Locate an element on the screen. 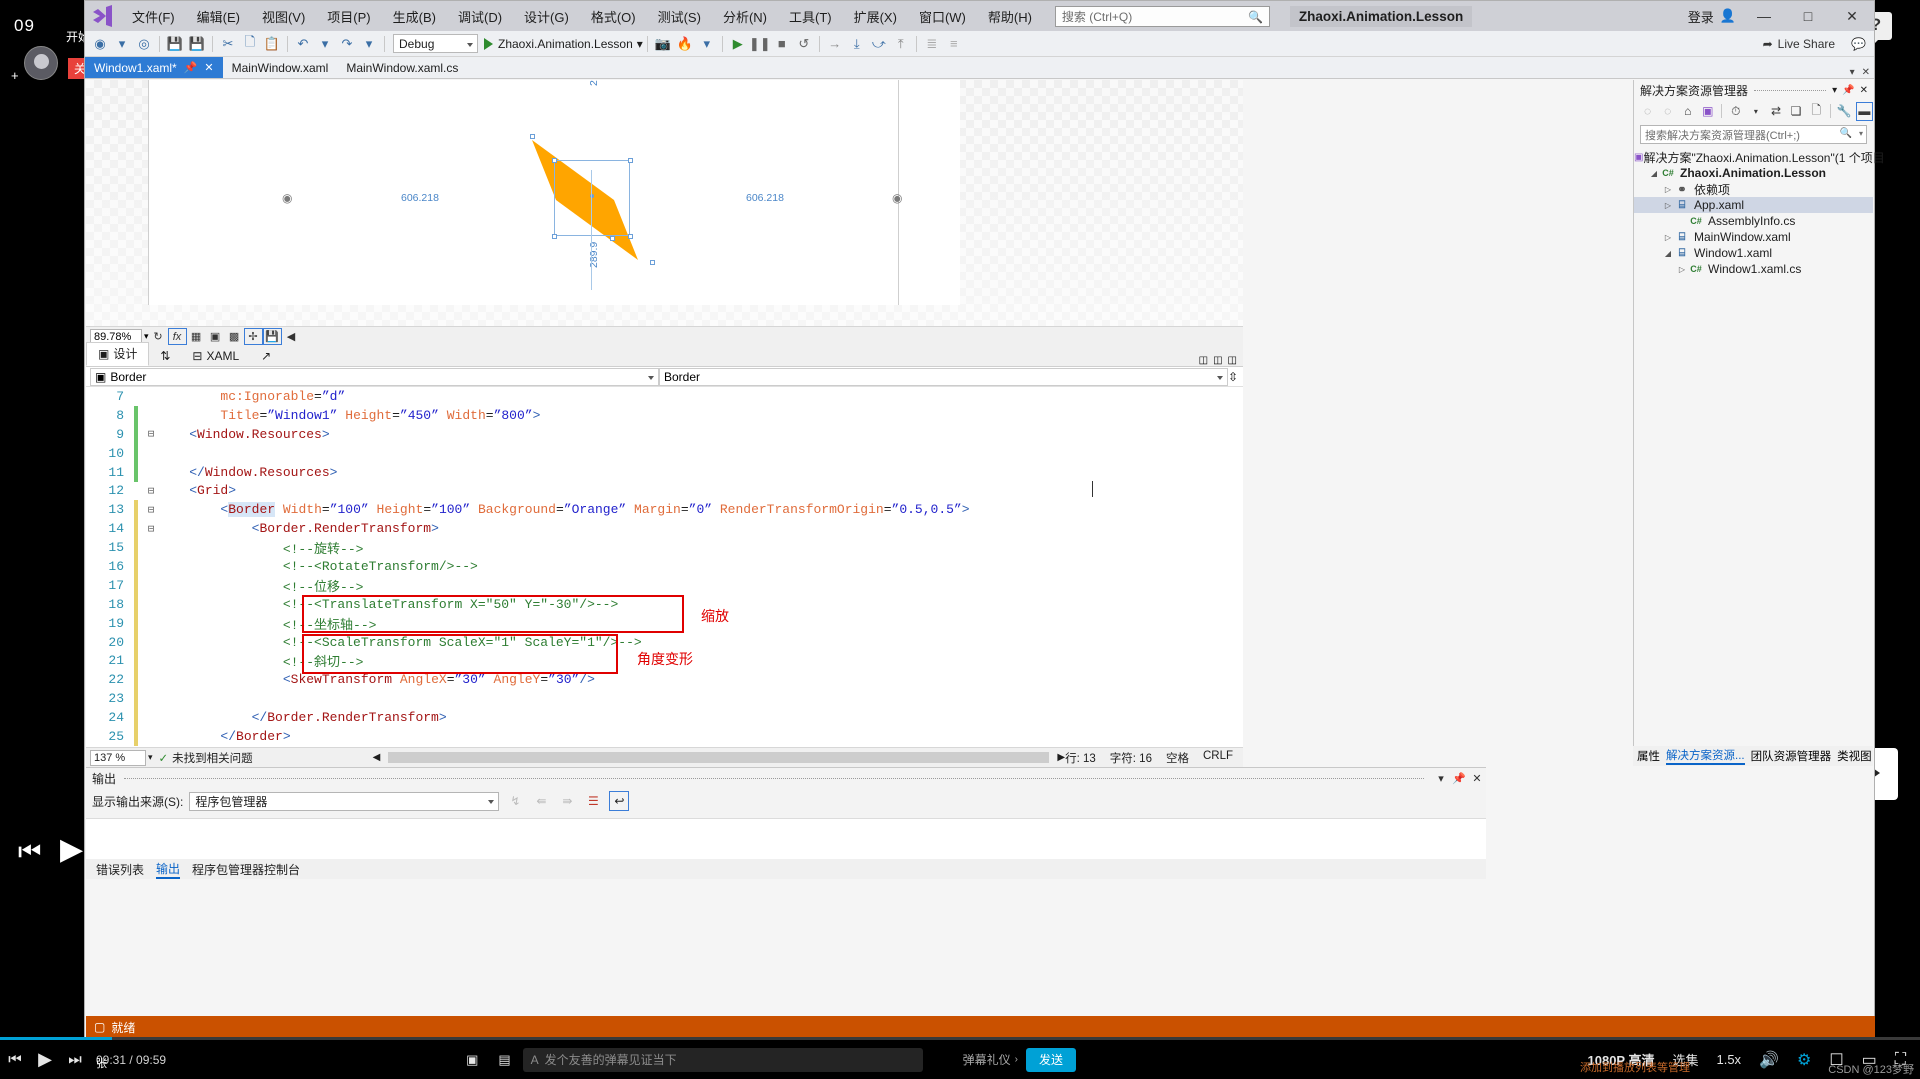 The width and height of the screenshot is (1920, 1079). maximize-button: □ is located at coordinates (1808, 16).